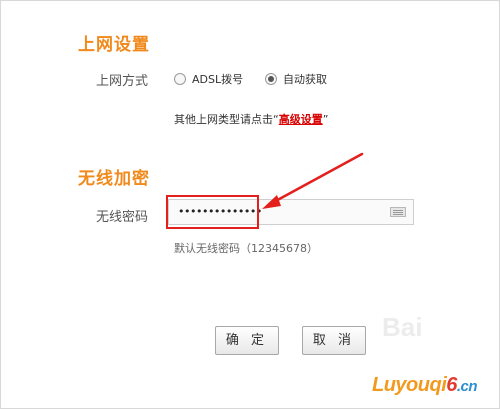 The width and height of the screenshot is (500, 409). Describe the element at coordinates (402, 327) in the screenshot. I see `baidu-watermark: Bai` at that location.